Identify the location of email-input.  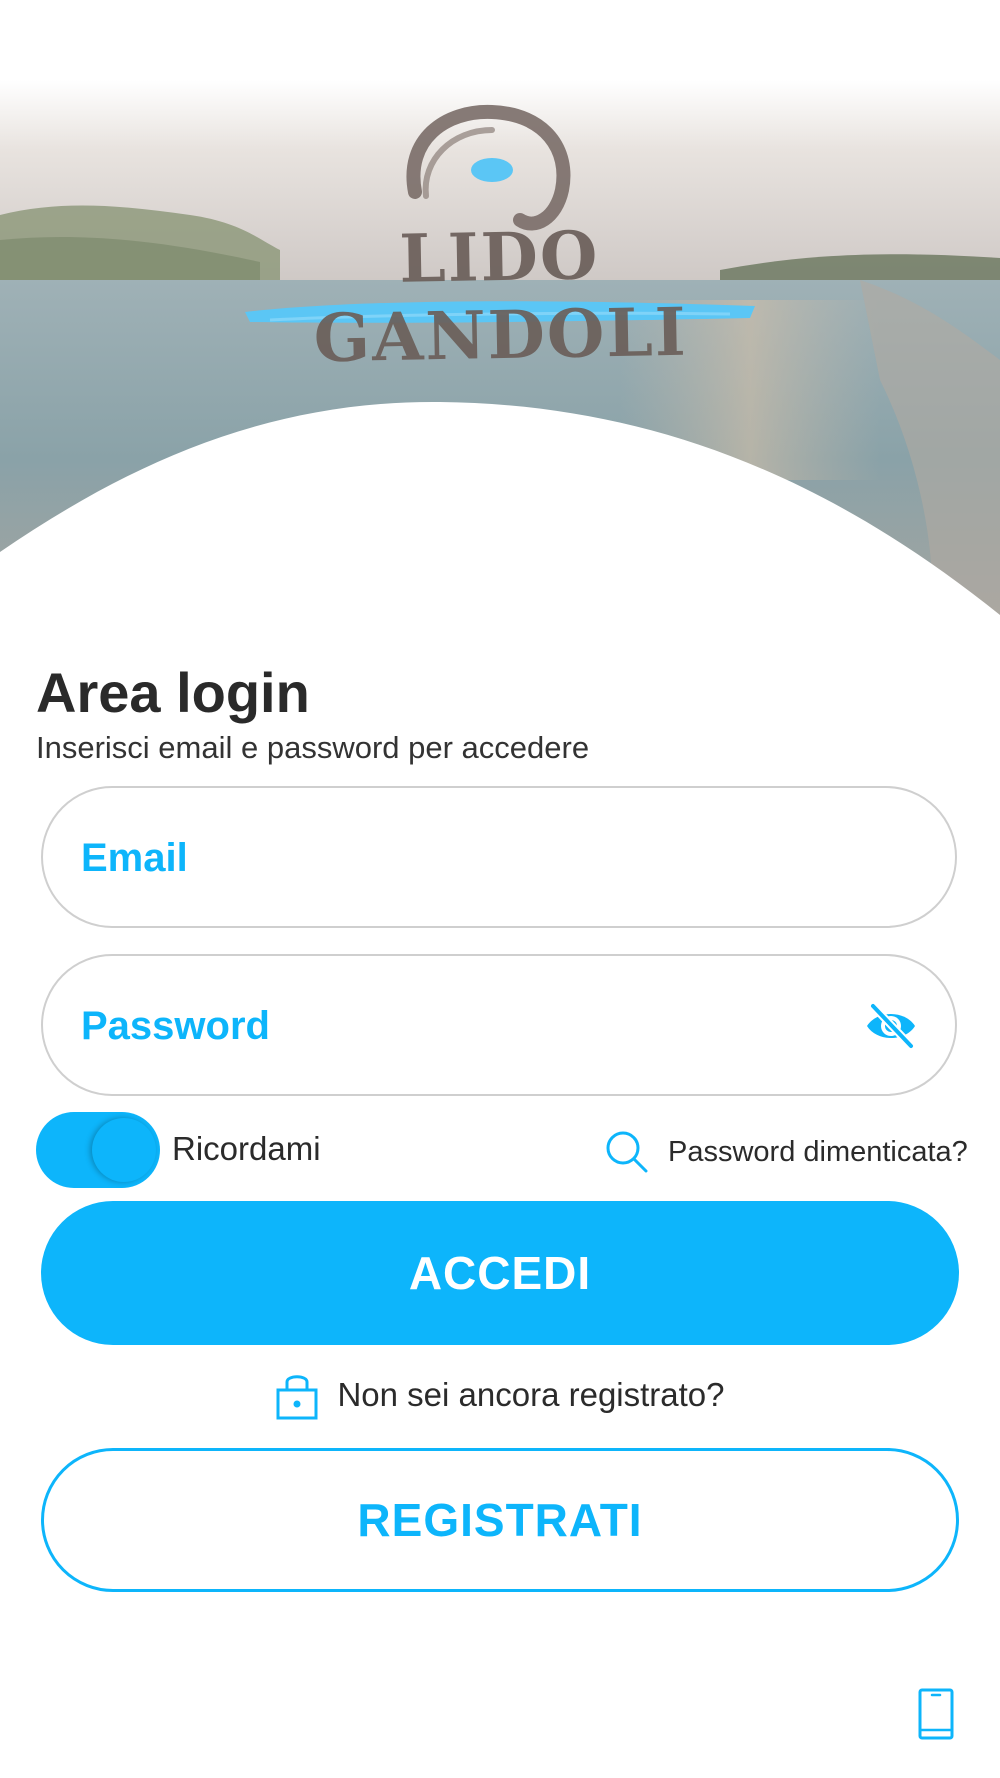
(461, 858).